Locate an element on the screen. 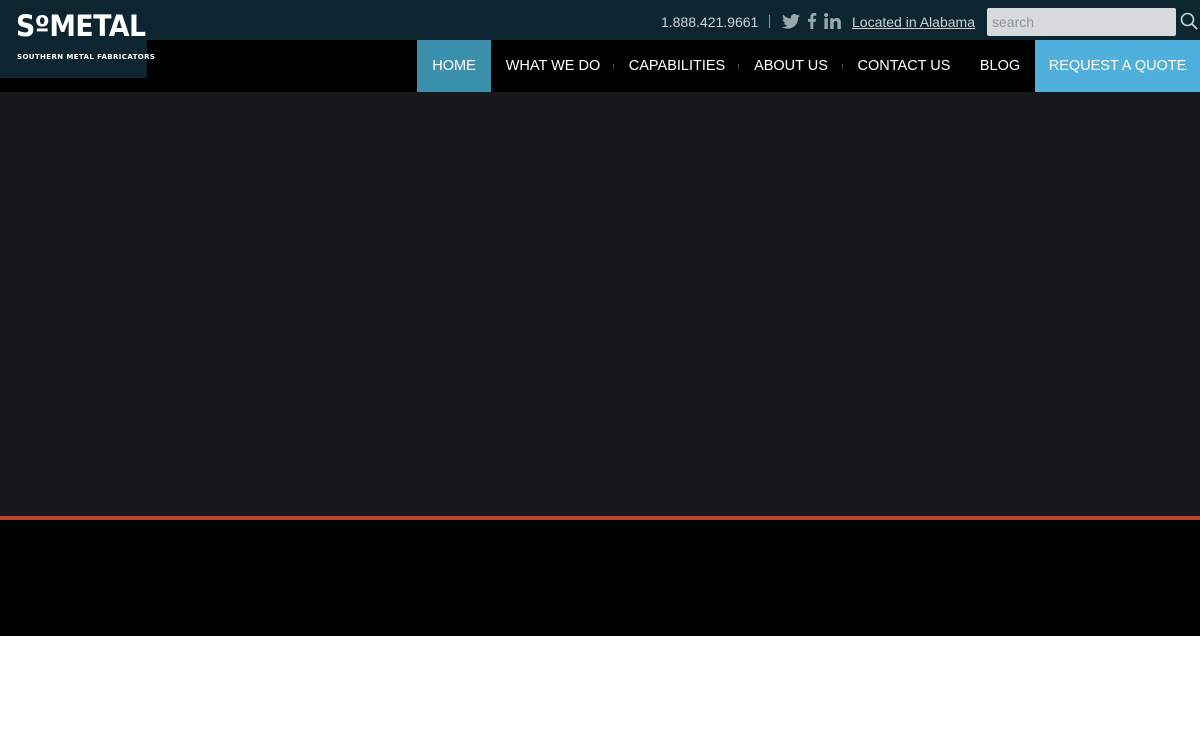 Image resolution: width=1200 pixels, height=750 pixels. logo-wordmark: SºMETAL is located at coordinates (81, 26).